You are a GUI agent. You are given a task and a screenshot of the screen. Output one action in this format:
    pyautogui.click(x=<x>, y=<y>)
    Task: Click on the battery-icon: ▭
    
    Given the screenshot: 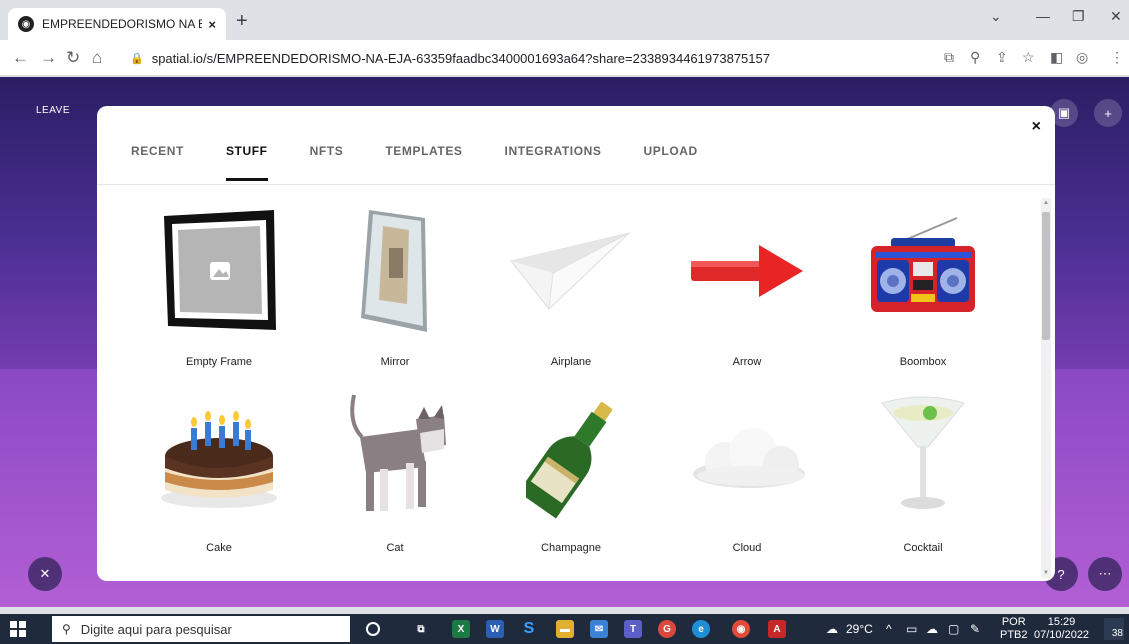 What is the action you would take?
    pyautogui.click(x=911, y=629)
    